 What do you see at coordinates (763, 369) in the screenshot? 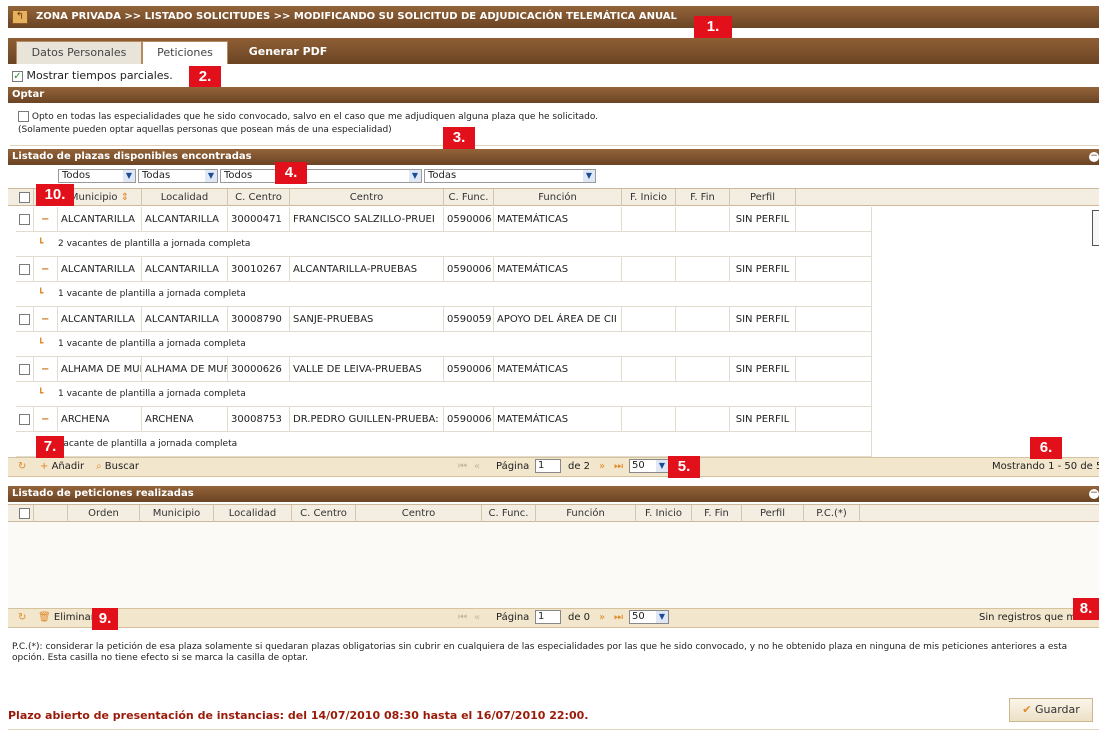
I see `cell-perfil: SIN PERFIL` at bounding box center [763, 369].